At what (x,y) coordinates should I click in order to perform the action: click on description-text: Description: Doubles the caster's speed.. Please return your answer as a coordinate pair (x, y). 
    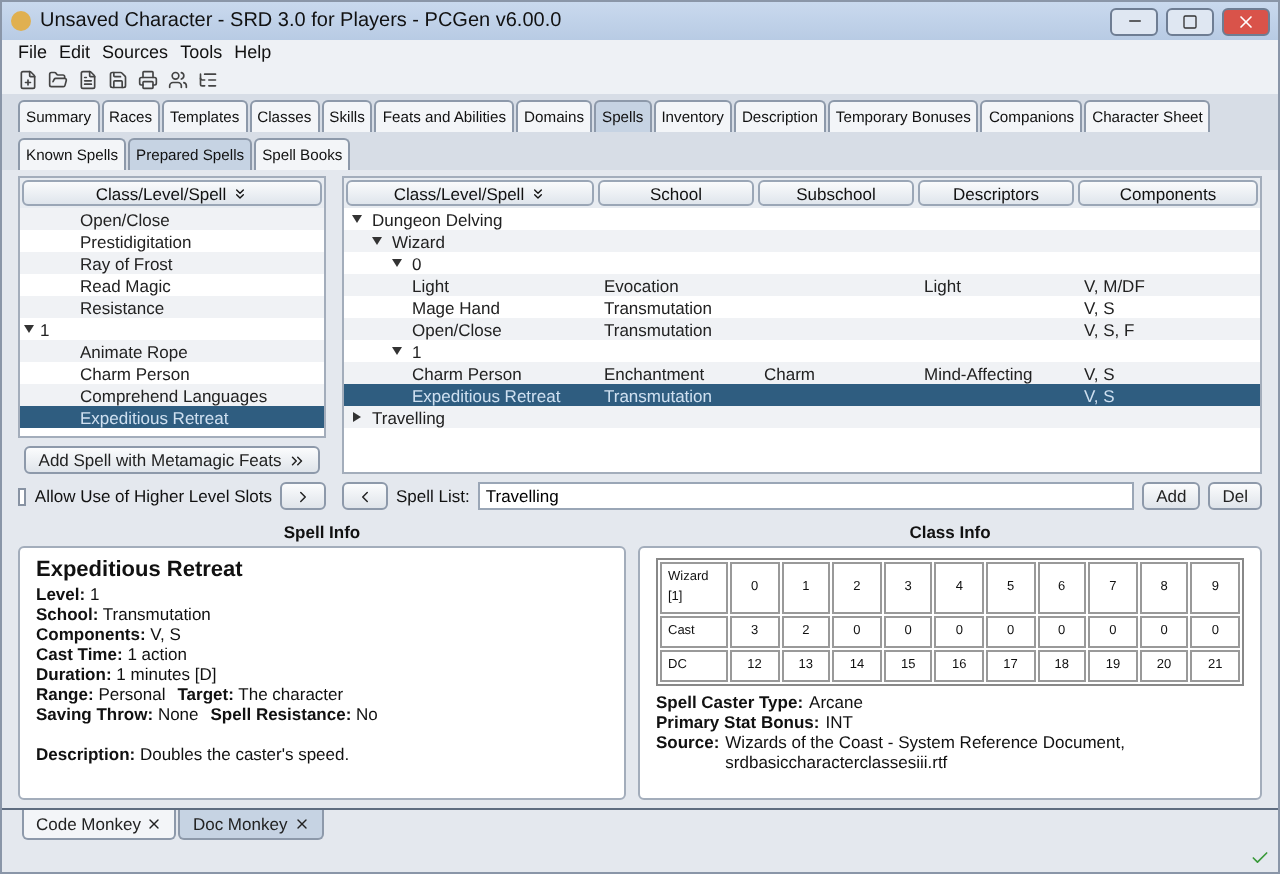
    Looking at the image, I should click on (193, 754).